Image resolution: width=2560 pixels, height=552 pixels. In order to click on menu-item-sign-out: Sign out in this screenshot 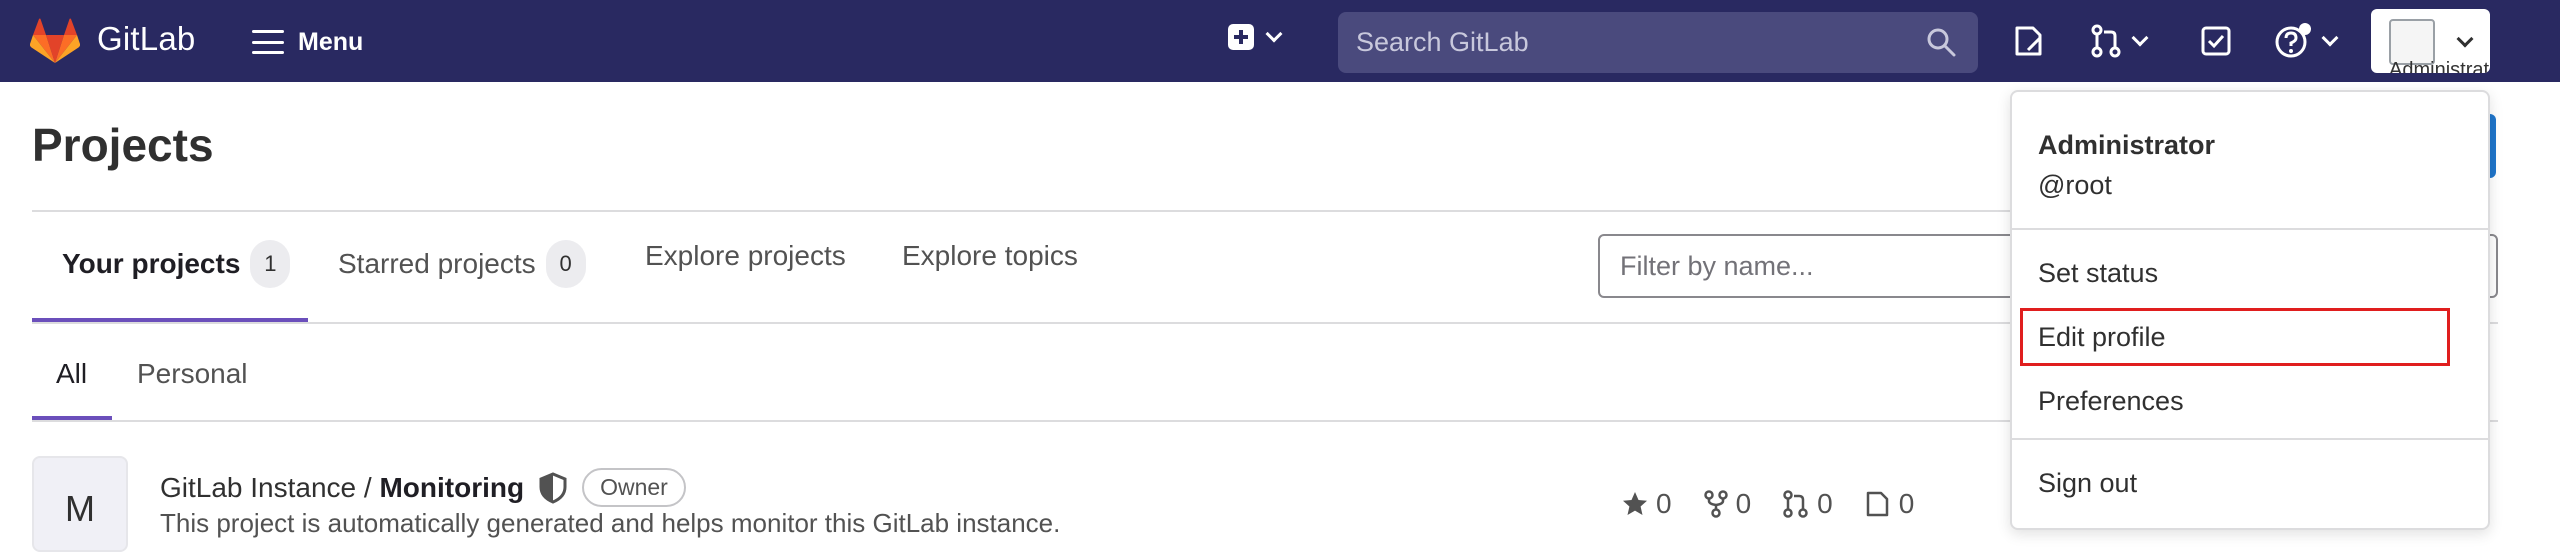, I will do `click(2087, 483)`.